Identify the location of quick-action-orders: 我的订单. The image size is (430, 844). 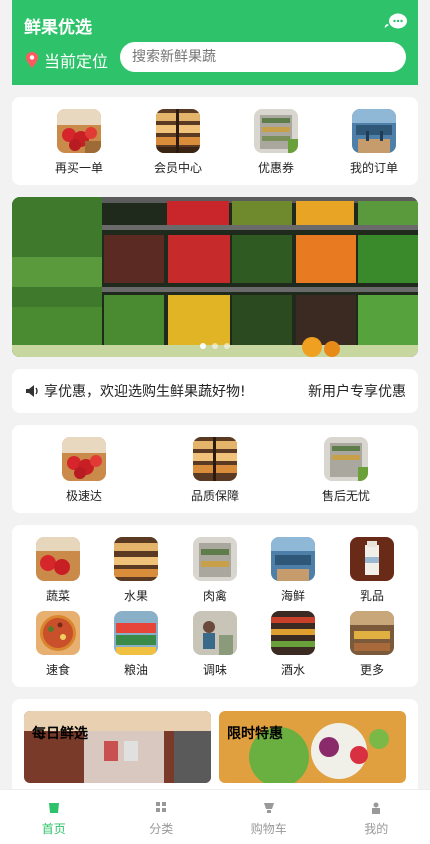
(374, 142).